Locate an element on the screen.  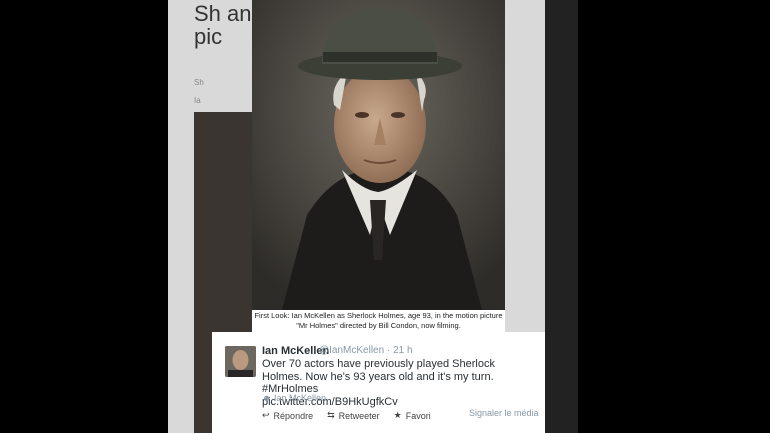
tweet-actions: ↩ Répondre ⇆ Retweeter ★ Favori is located at coordinates (346, 415).